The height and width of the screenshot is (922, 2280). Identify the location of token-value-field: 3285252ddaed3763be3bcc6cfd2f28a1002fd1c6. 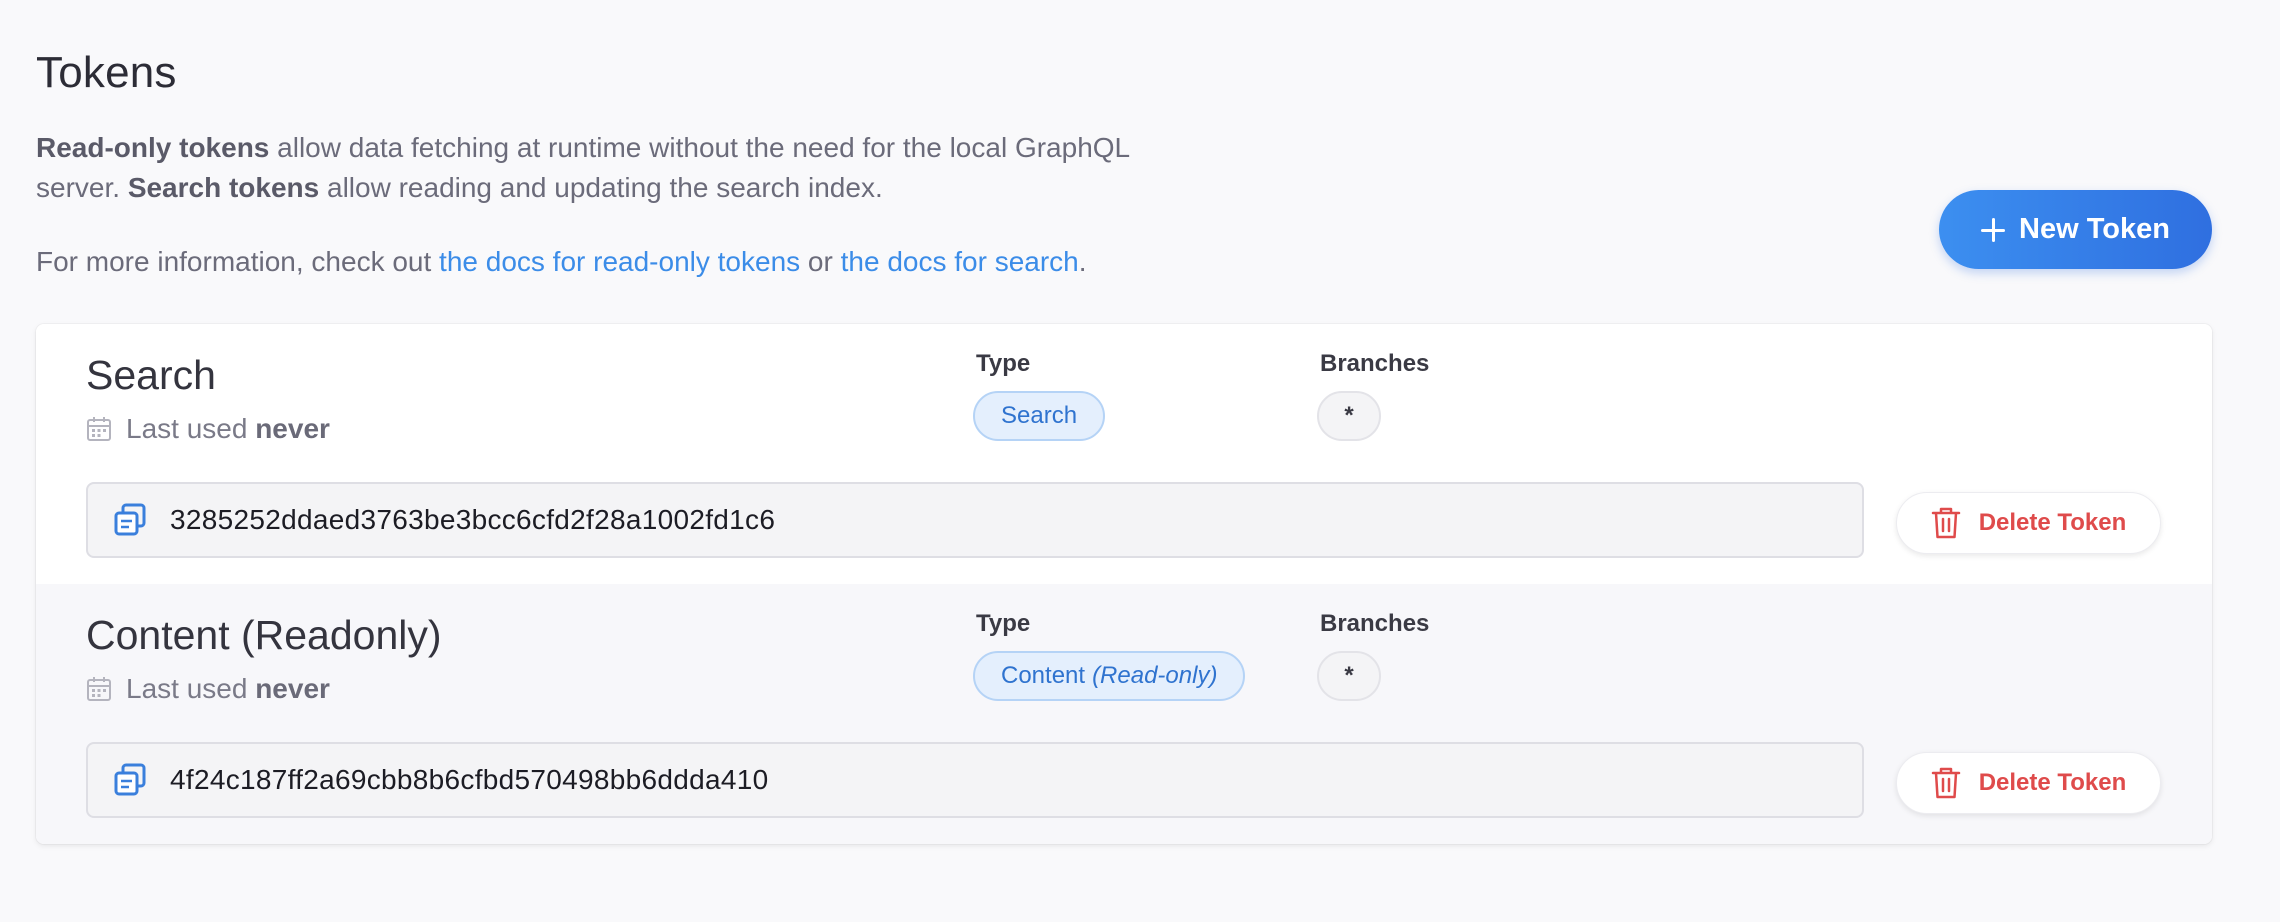
(975, 520).